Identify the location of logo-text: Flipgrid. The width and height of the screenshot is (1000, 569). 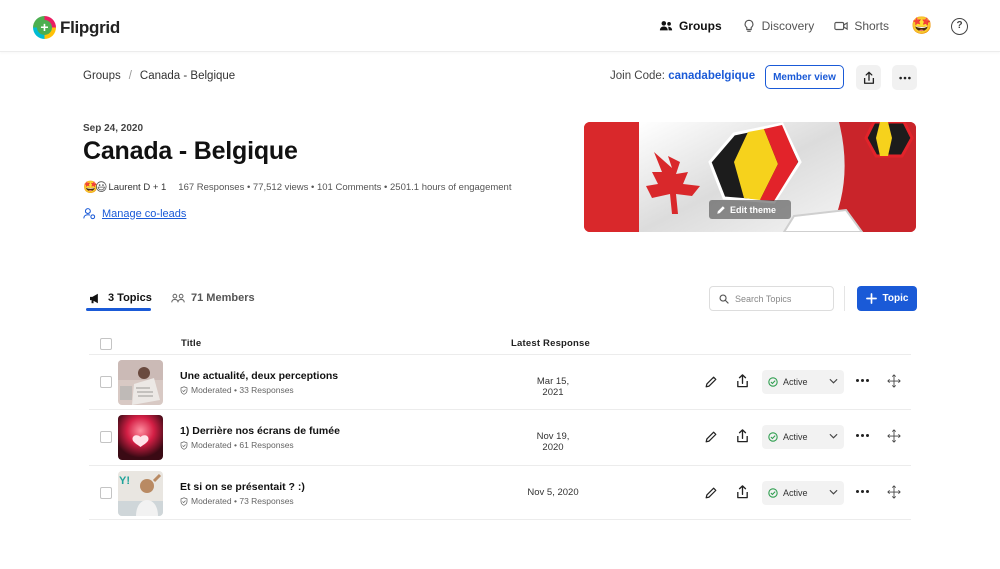
(90, 27).